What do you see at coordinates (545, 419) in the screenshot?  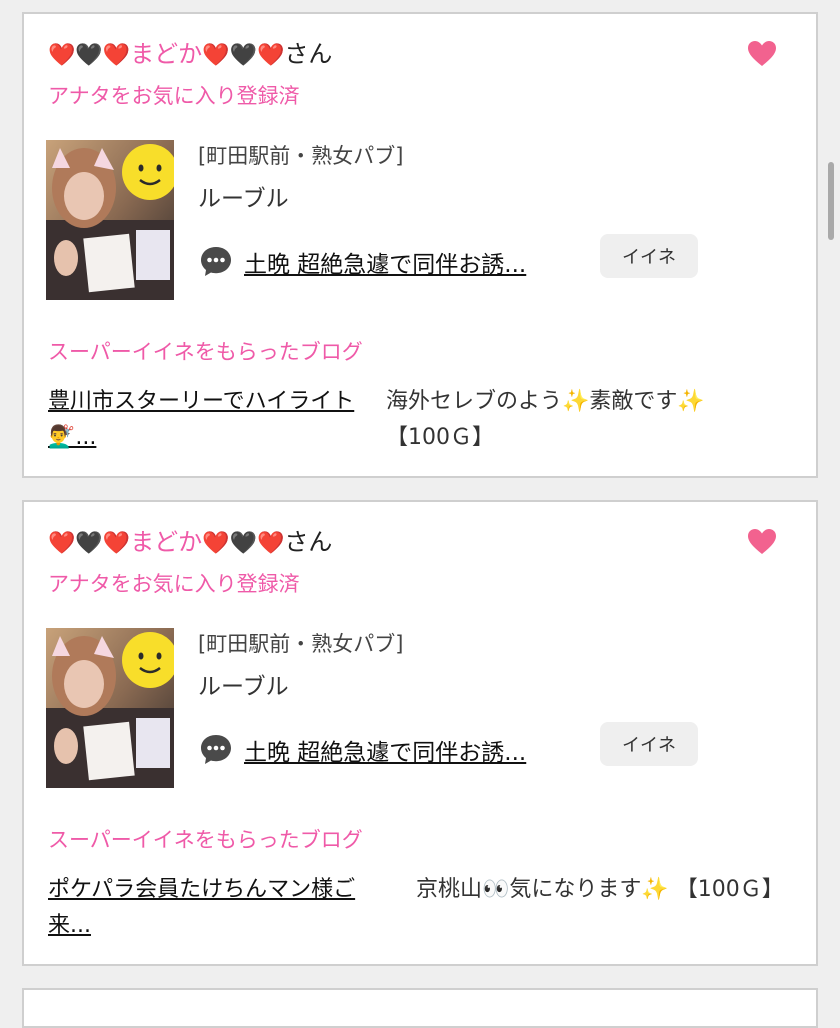 I see `blog-comment: 海外セレブのよう✨素敵です✨【100Ｇ】` at bounding box center [545, 419].